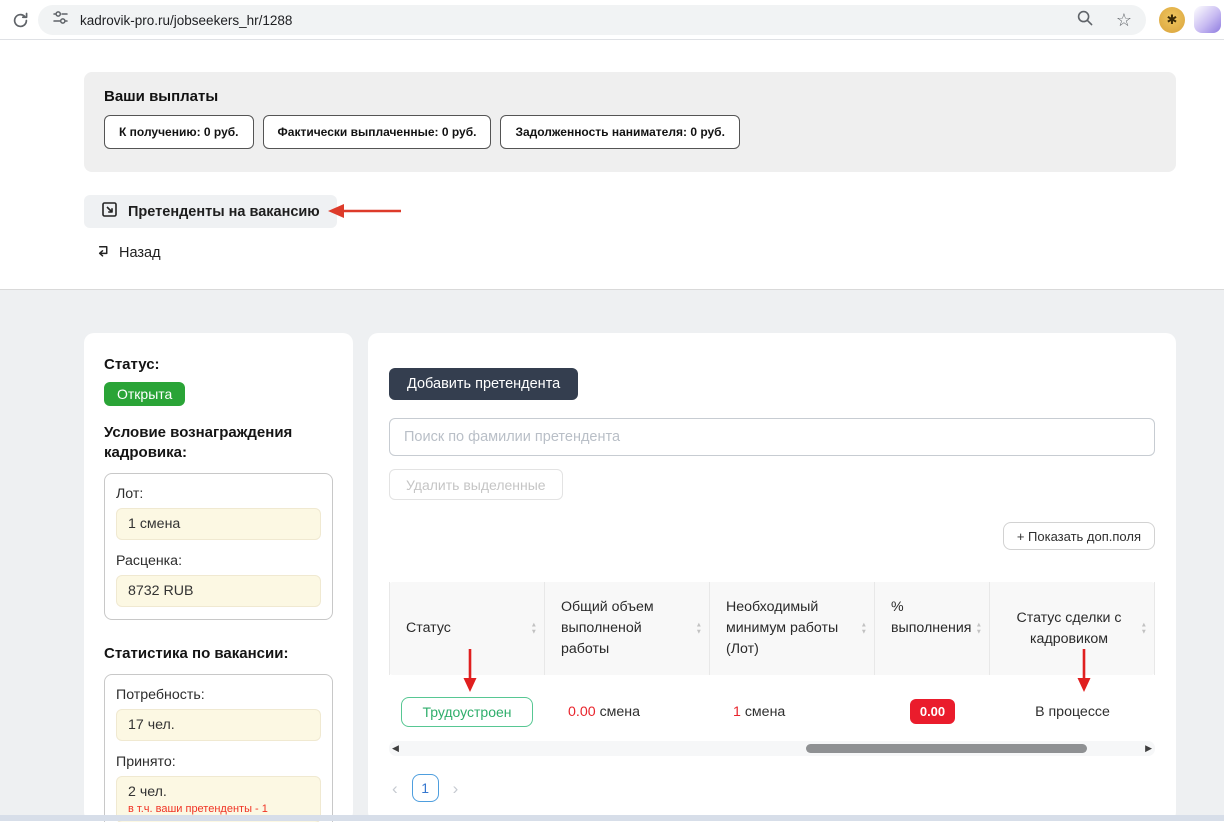 The image size is (1224, 822). I want to click on annotation-arrow-left, so click(365, 213).